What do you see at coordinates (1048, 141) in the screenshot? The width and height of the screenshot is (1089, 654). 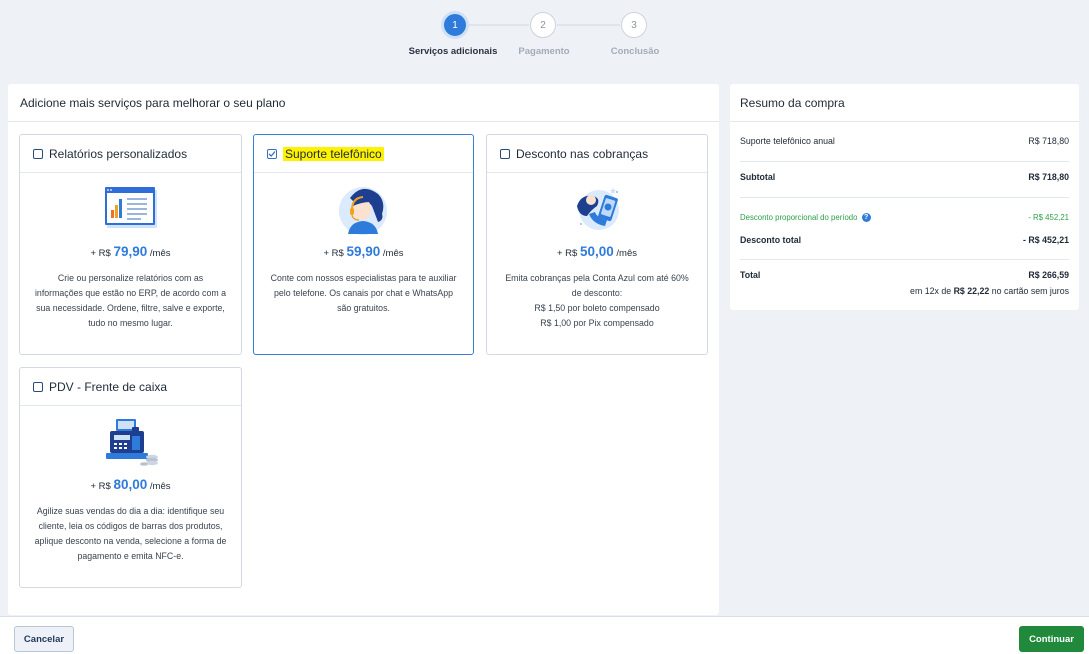 I see `summary-item-value: R$ 718,80` at bounding box center [1048, 141].